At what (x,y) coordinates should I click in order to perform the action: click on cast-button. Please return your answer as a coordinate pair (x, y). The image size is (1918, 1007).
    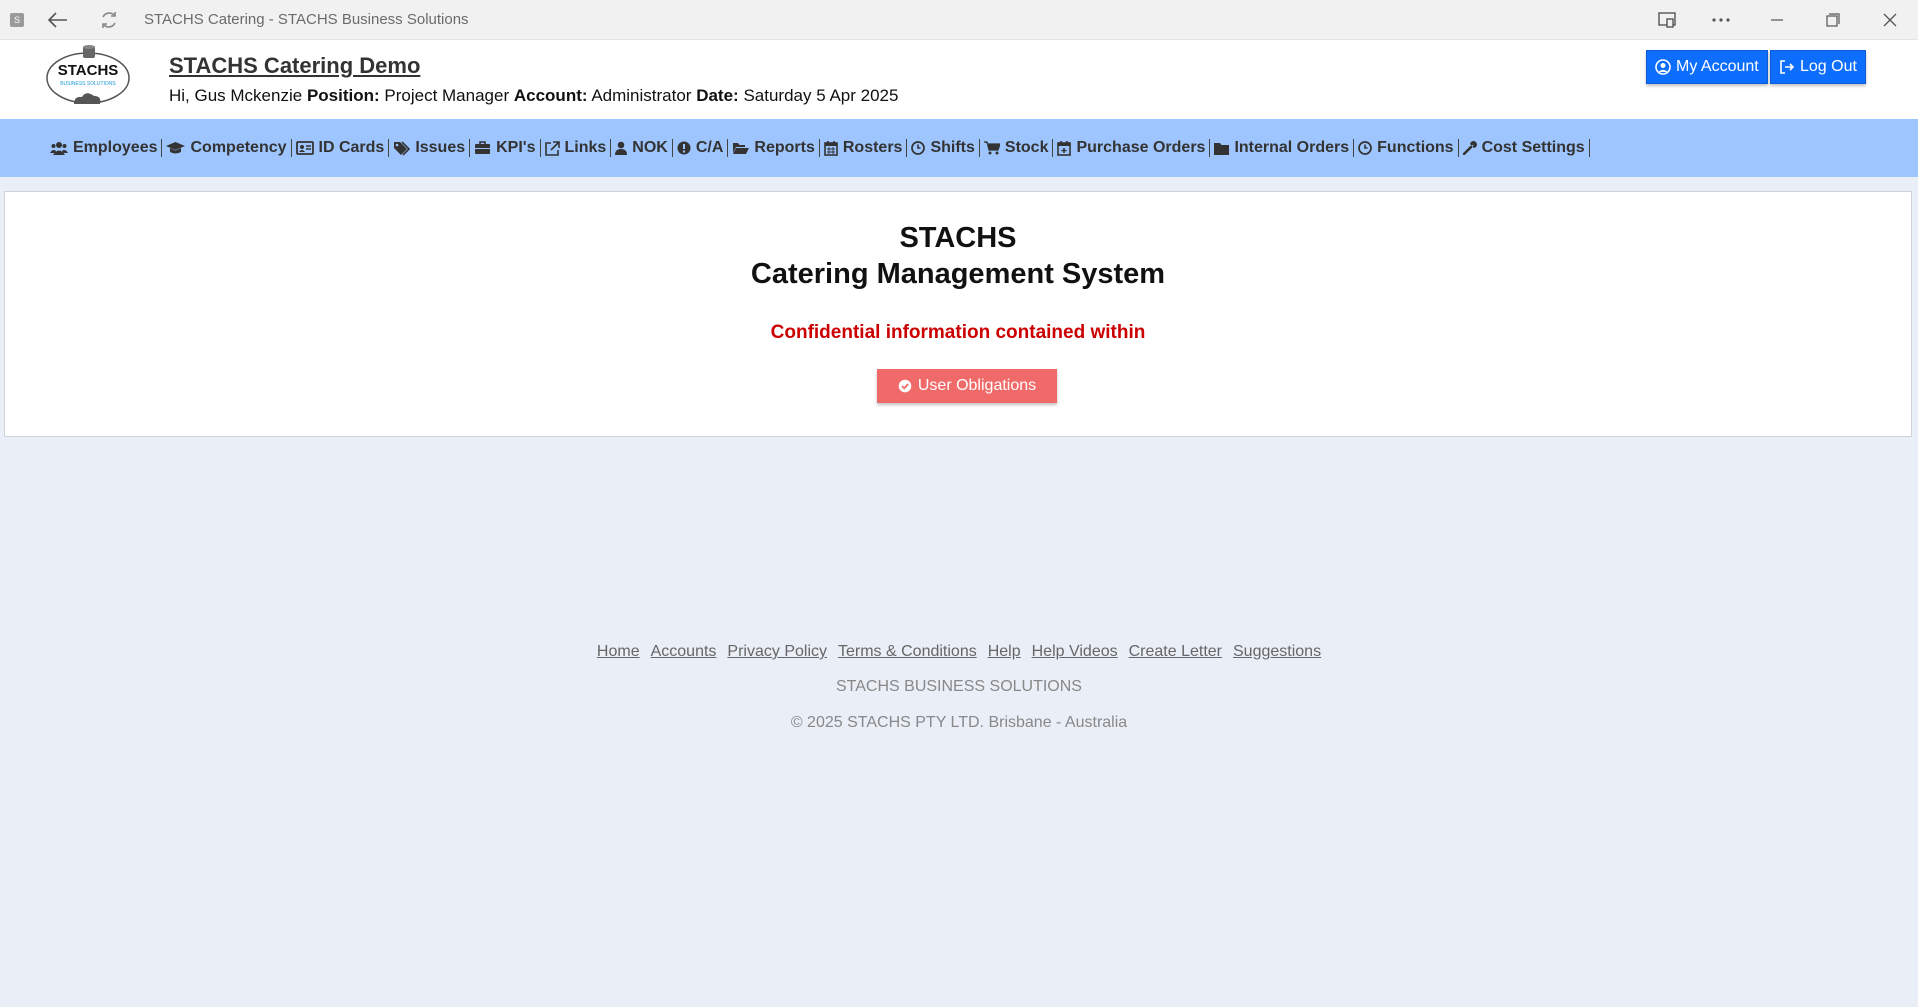
    Looking at the image, I should click on (1667, 20).